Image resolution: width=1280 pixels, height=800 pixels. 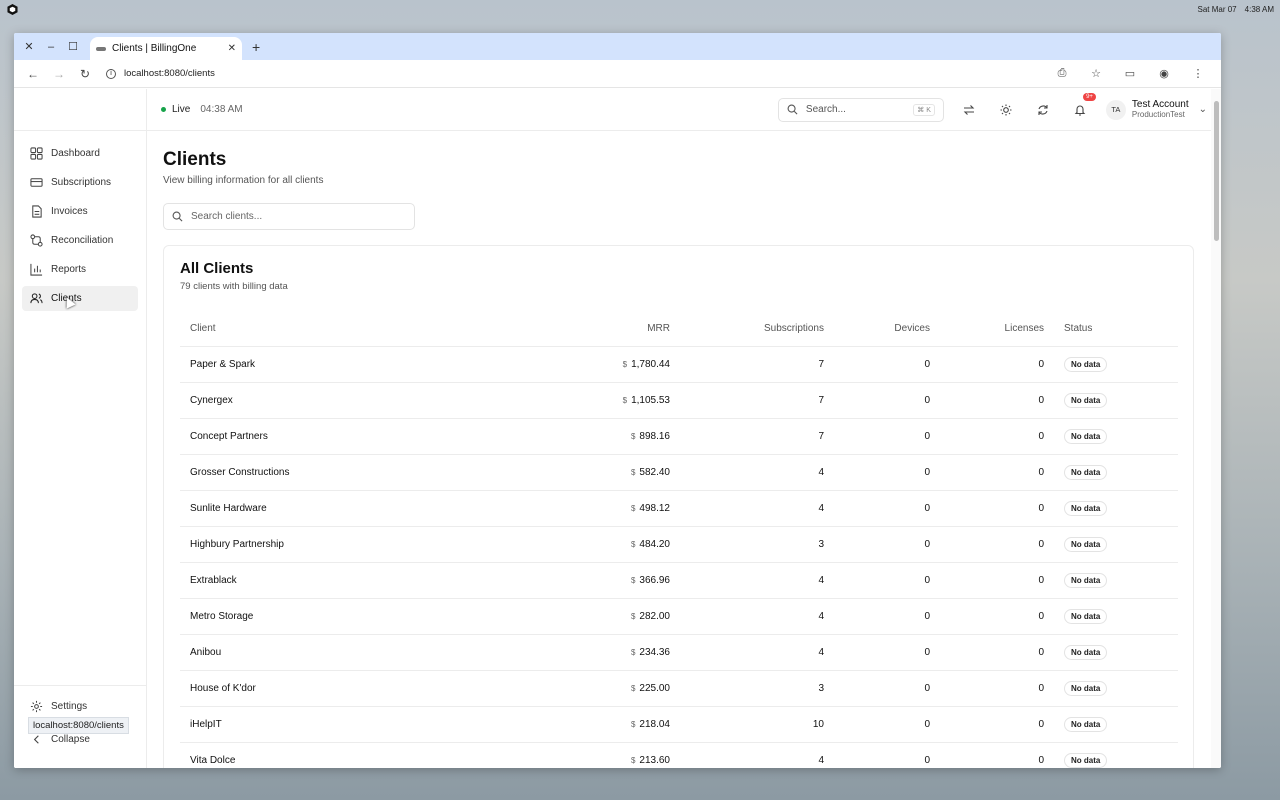 What do you see at coordinates (330, 472) in the screenshot?
I see `client-name: Grosser Constructions` at bounding box center [330, 472].